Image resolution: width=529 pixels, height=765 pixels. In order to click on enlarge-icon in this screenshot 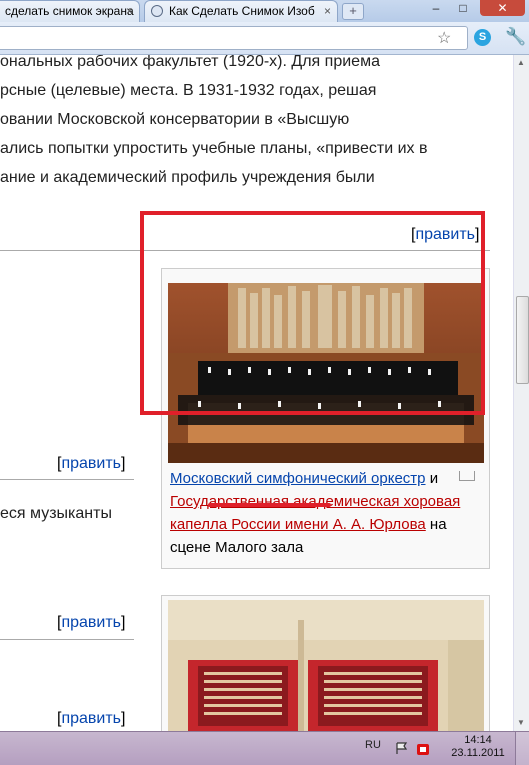, I will do `click(467, 476)`.